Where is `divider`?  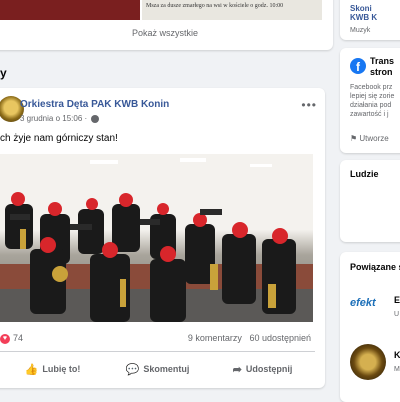 divider is located at coordinates (157, 351).